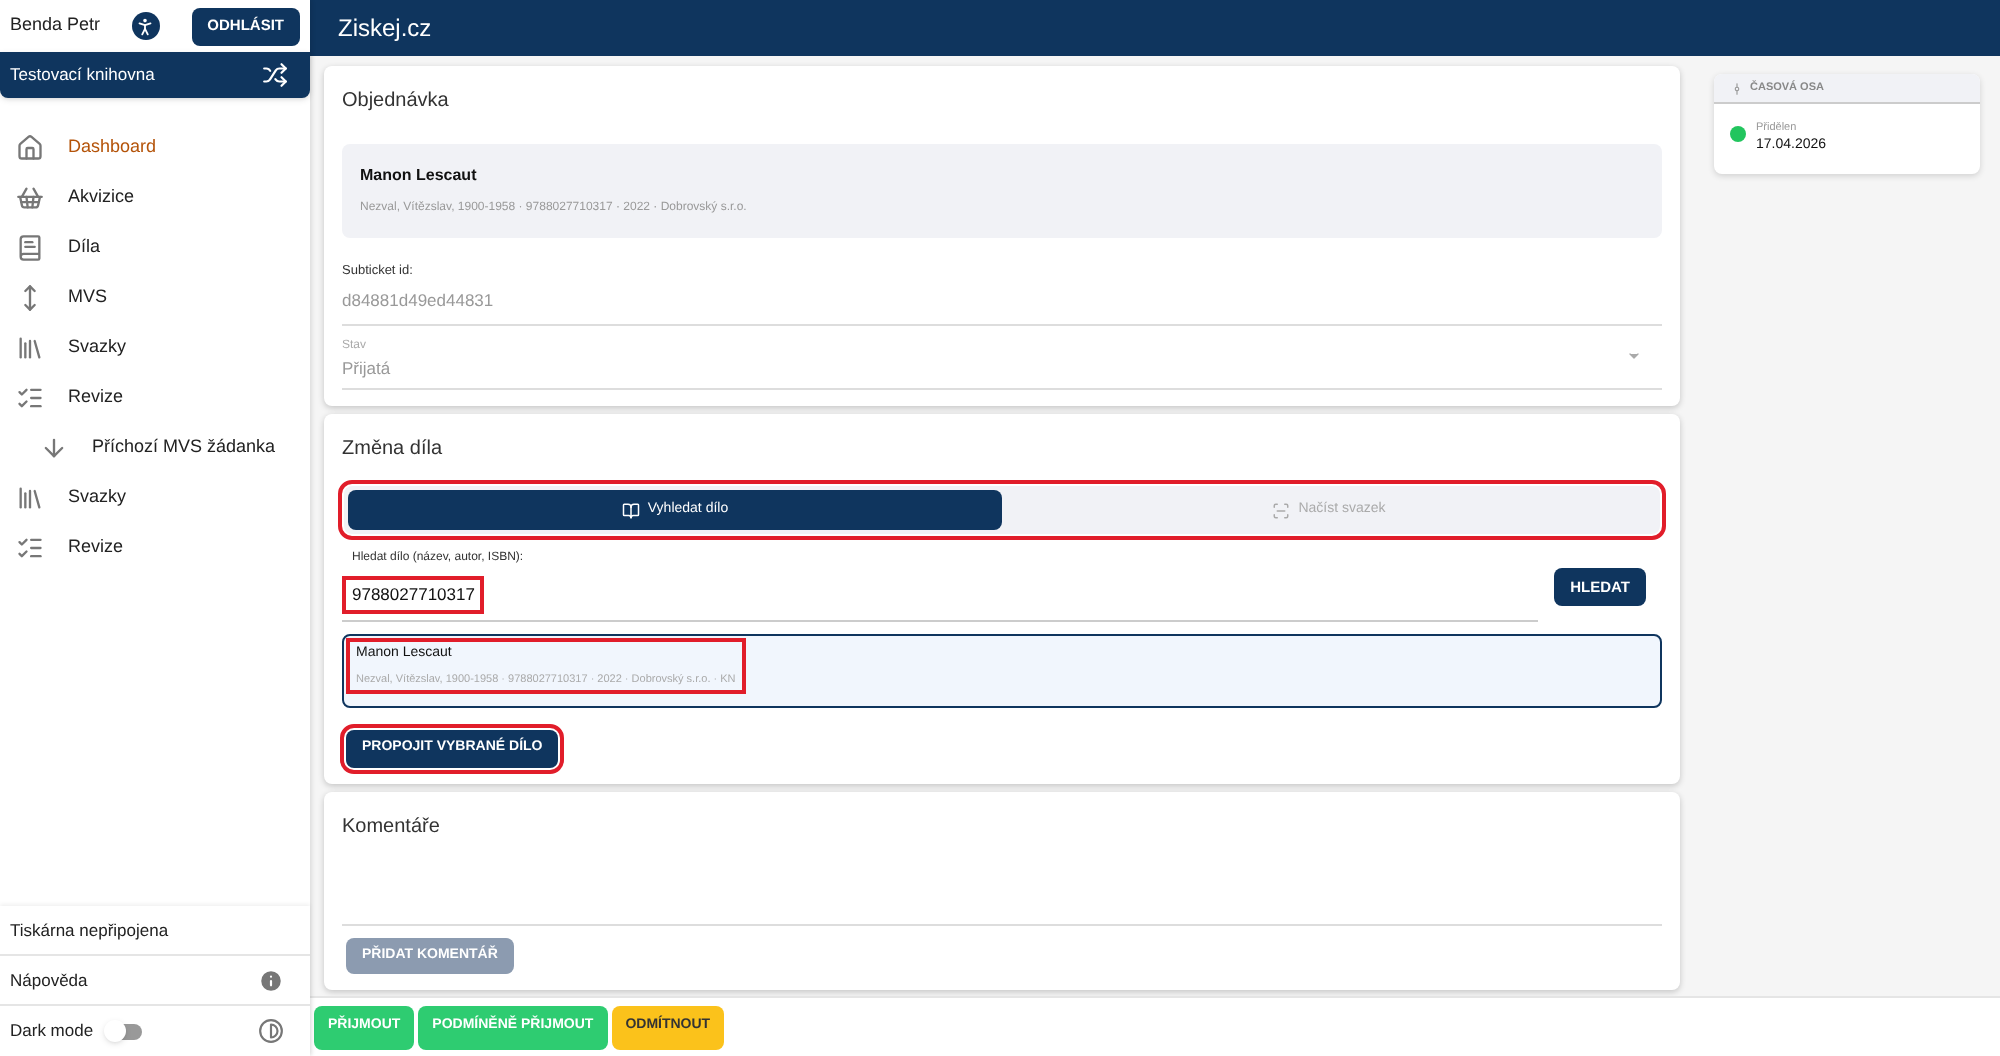  I want to click on user-icon, so click(145, 26).